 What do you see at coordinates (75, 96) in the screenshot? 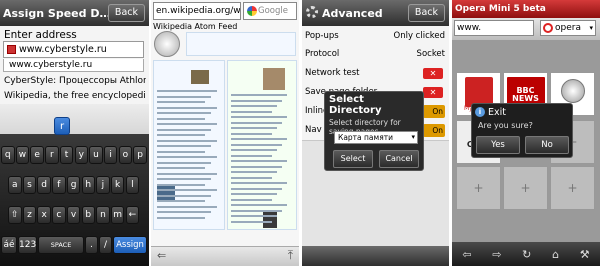
I see `history-item: Wikipedia, the free encyclopedia` at bounding box center [75, 96].